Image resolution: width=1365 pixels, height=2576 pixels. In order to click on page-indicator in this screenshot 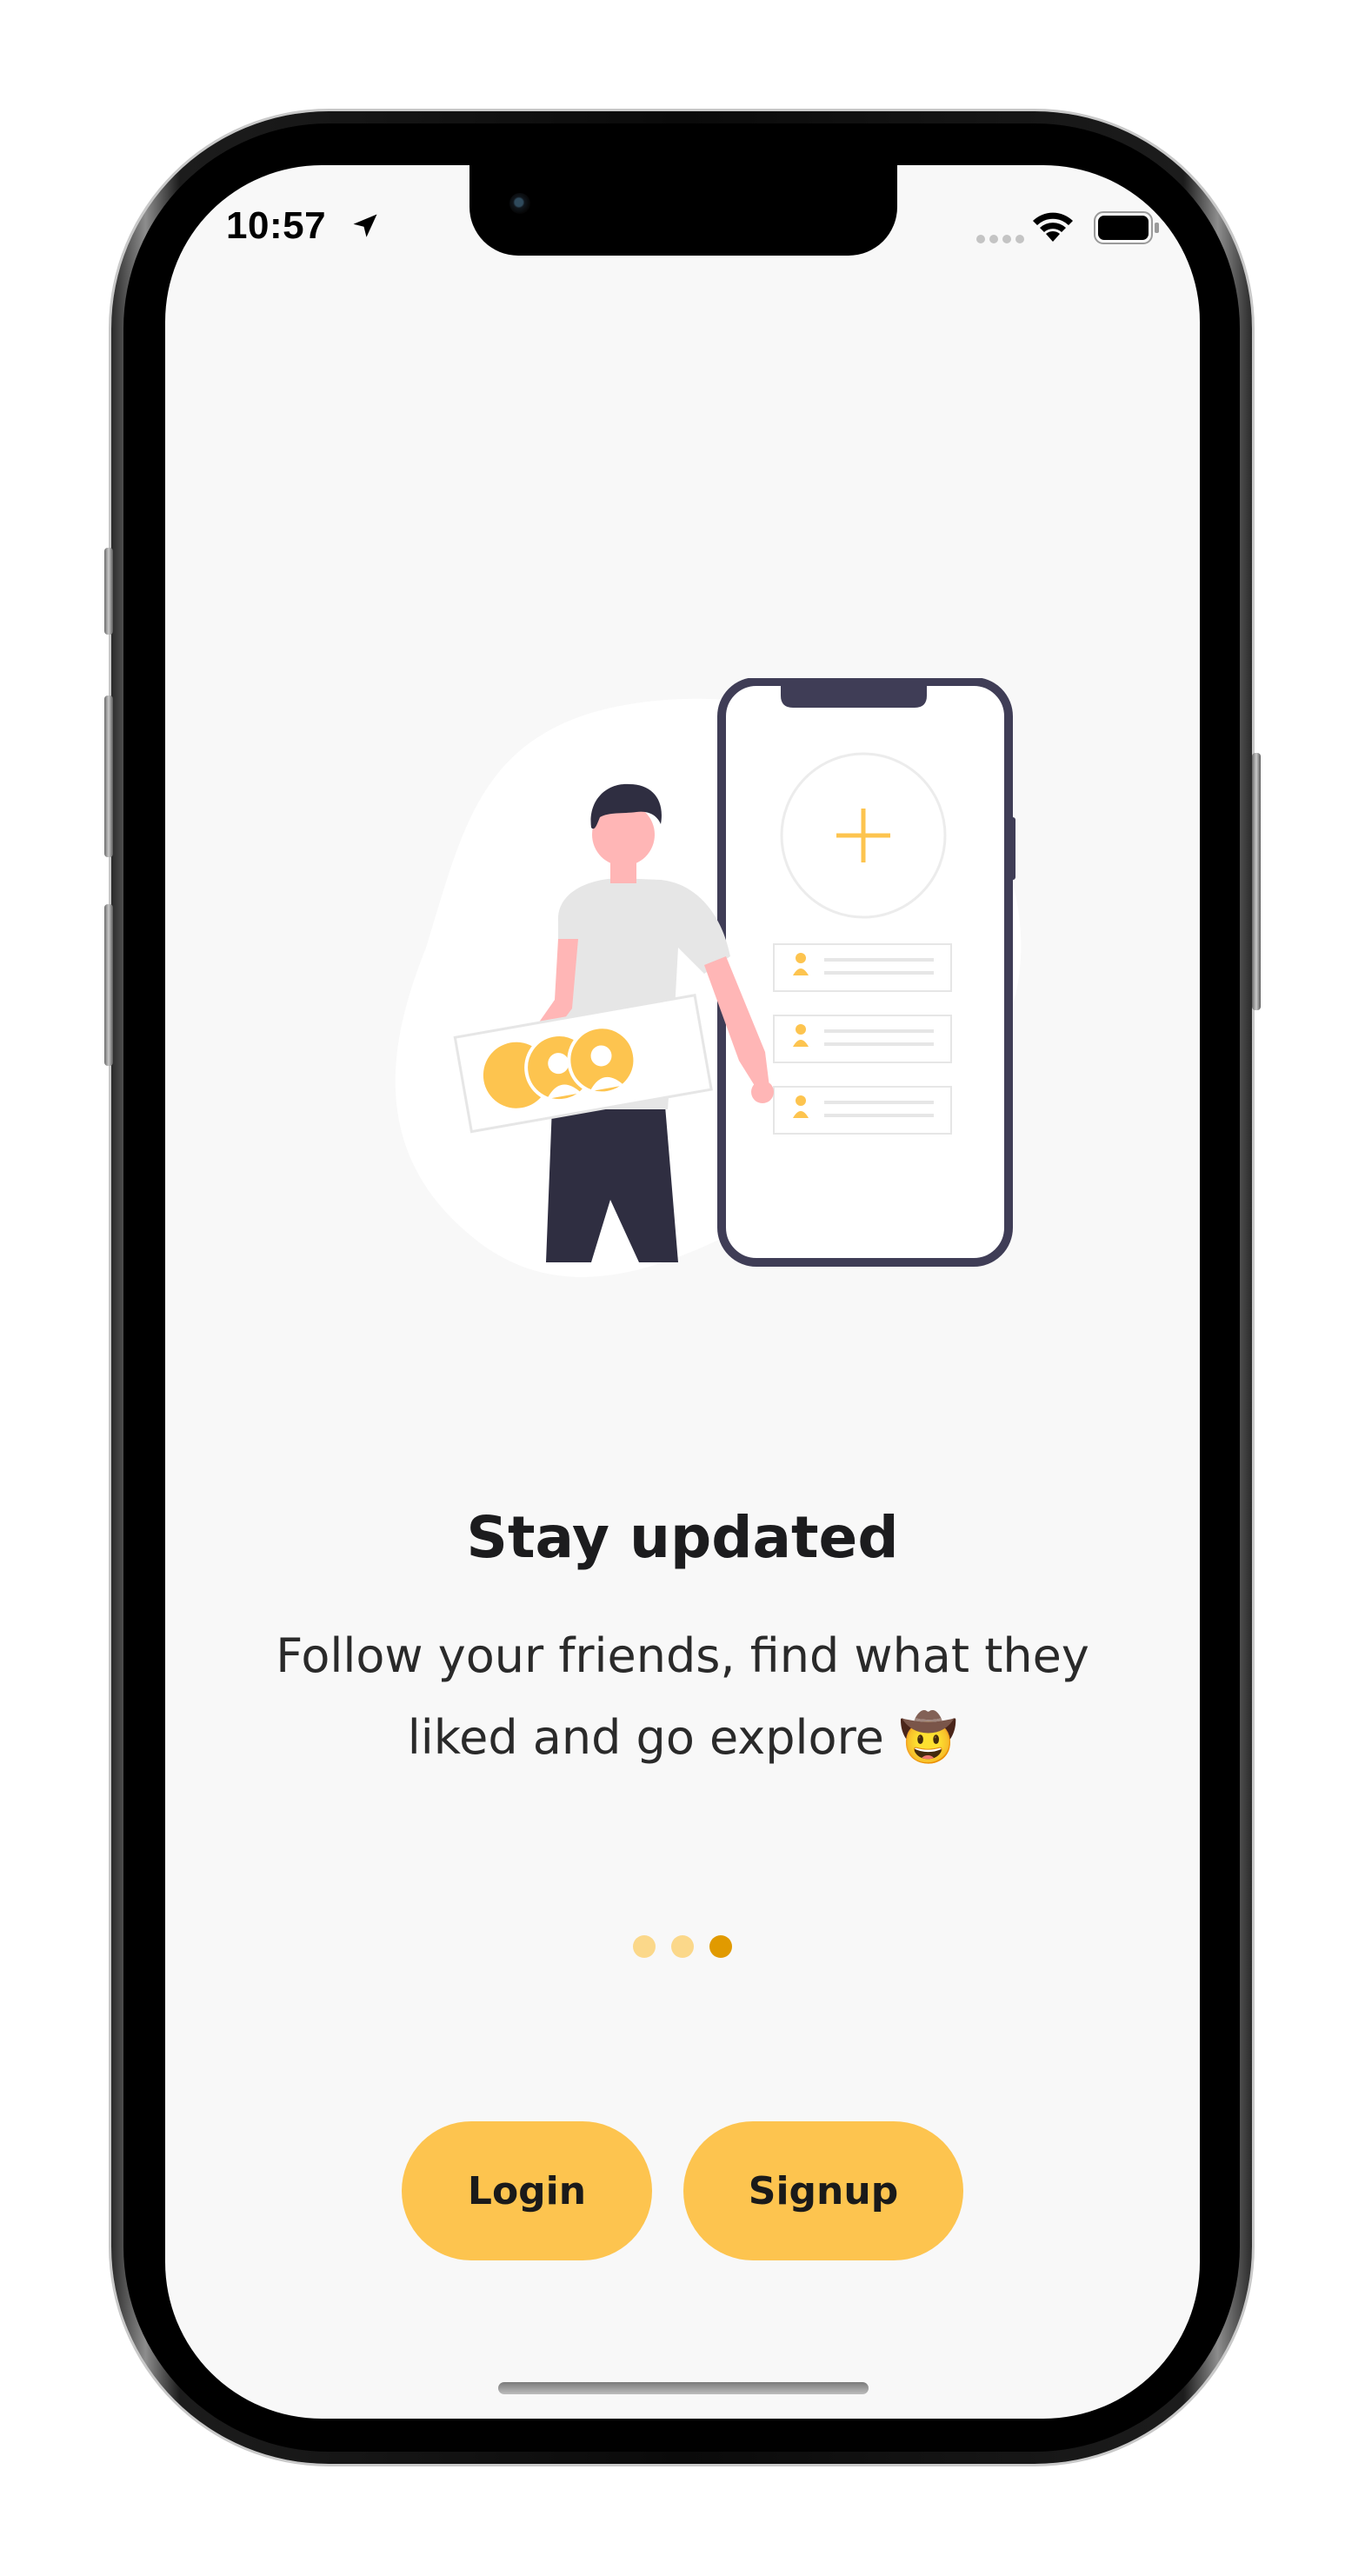, I will do `click(682, 1946)`.